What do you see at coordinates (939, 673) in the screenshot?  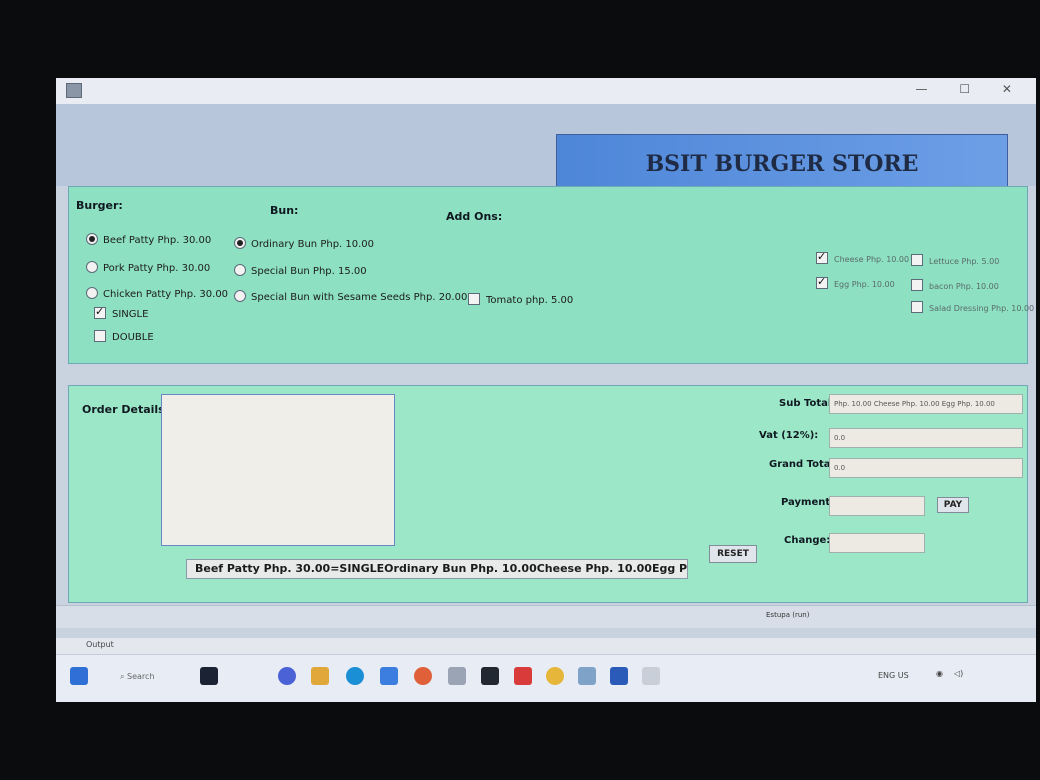 I see `wifi-icon: ◉` at bounding box center [939, 673].